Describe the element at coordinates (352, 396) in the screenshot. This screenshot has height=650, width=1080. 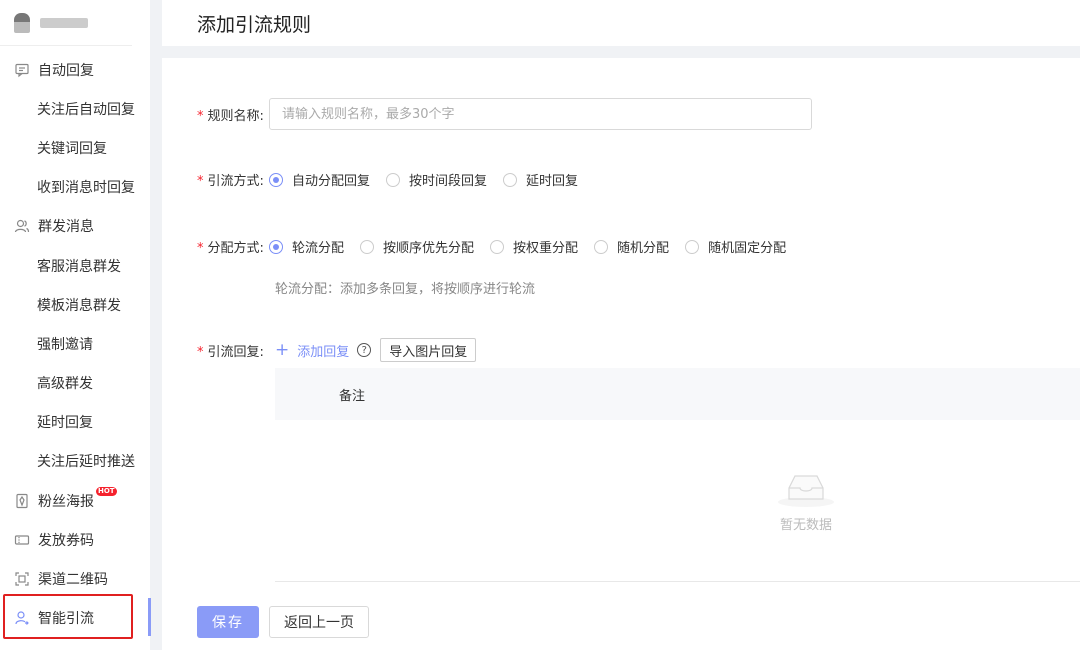
I see `column-header-note: 备注` at that location.